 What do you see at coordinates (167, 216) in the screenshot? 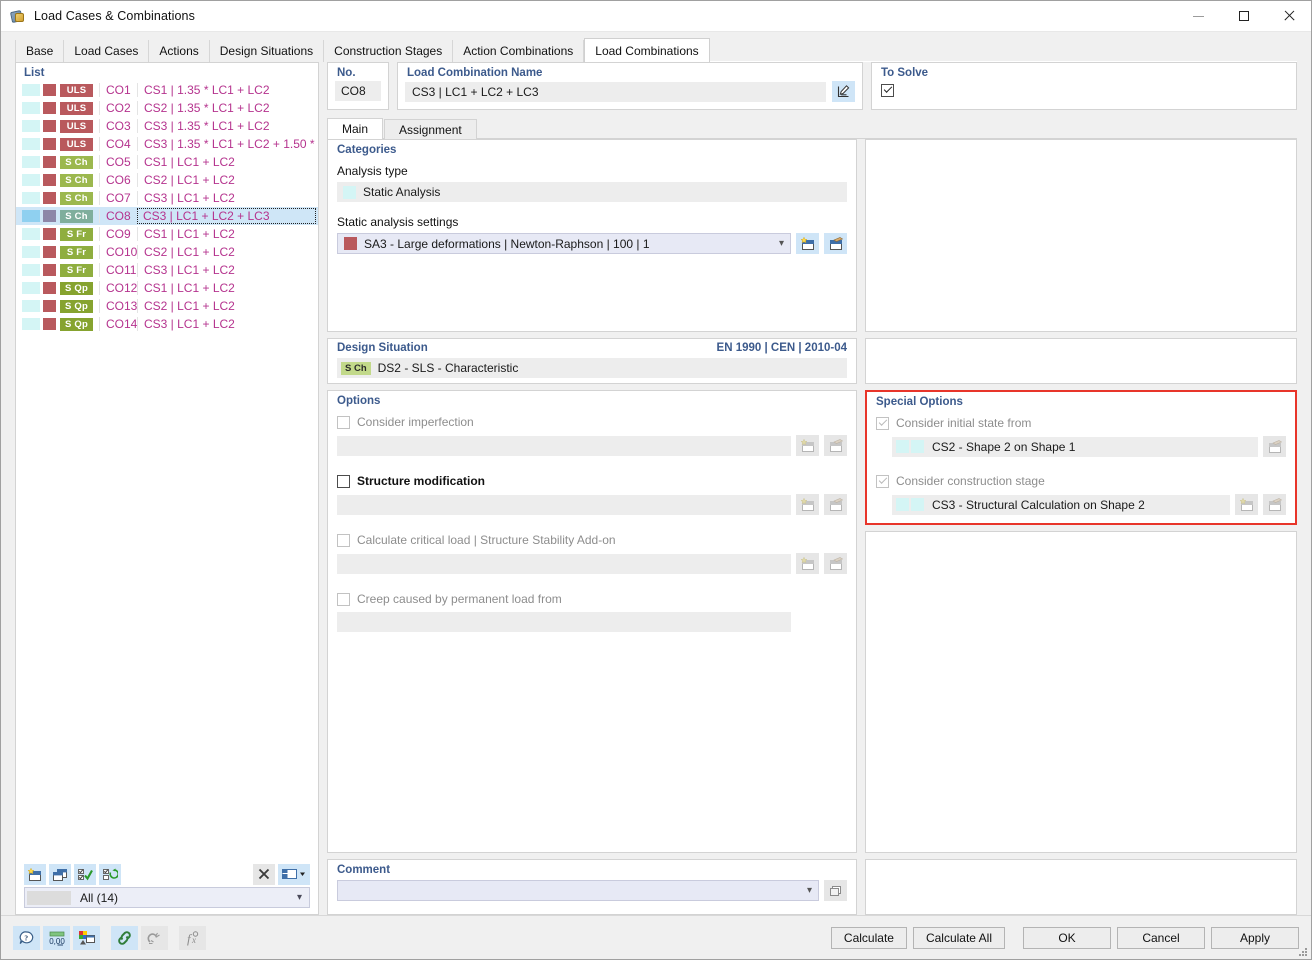
I see `list-item: S Ch CO8 CS3 | LC1 + LC2 + LC3` at bounding box center [167, 216].